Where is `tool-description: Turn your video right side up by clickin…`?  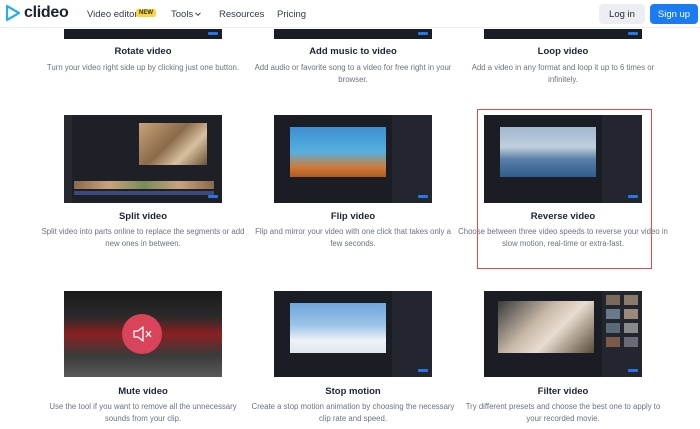
tool-description: Turn your video right side up by clickin… is located at coordinates (143, 67).